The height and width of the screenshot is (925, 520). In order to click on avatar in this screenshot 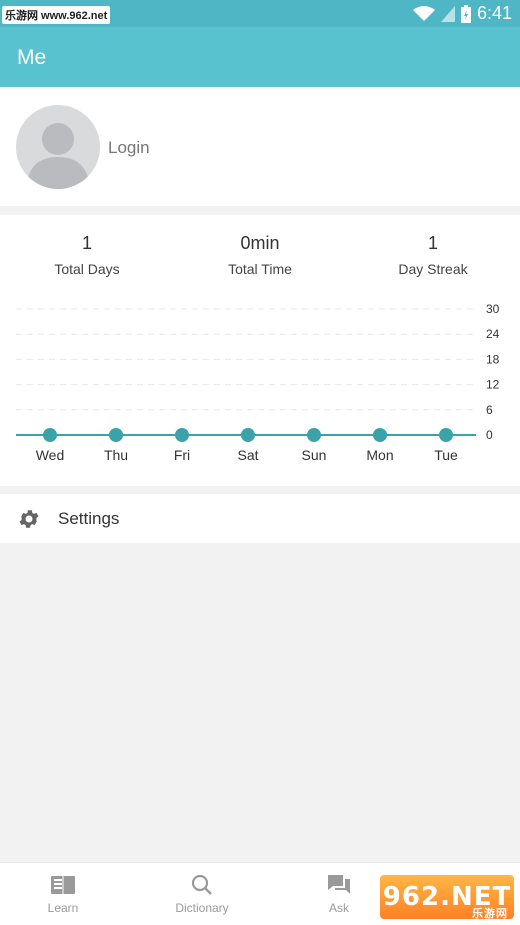, I will do `click(58, 147)`.